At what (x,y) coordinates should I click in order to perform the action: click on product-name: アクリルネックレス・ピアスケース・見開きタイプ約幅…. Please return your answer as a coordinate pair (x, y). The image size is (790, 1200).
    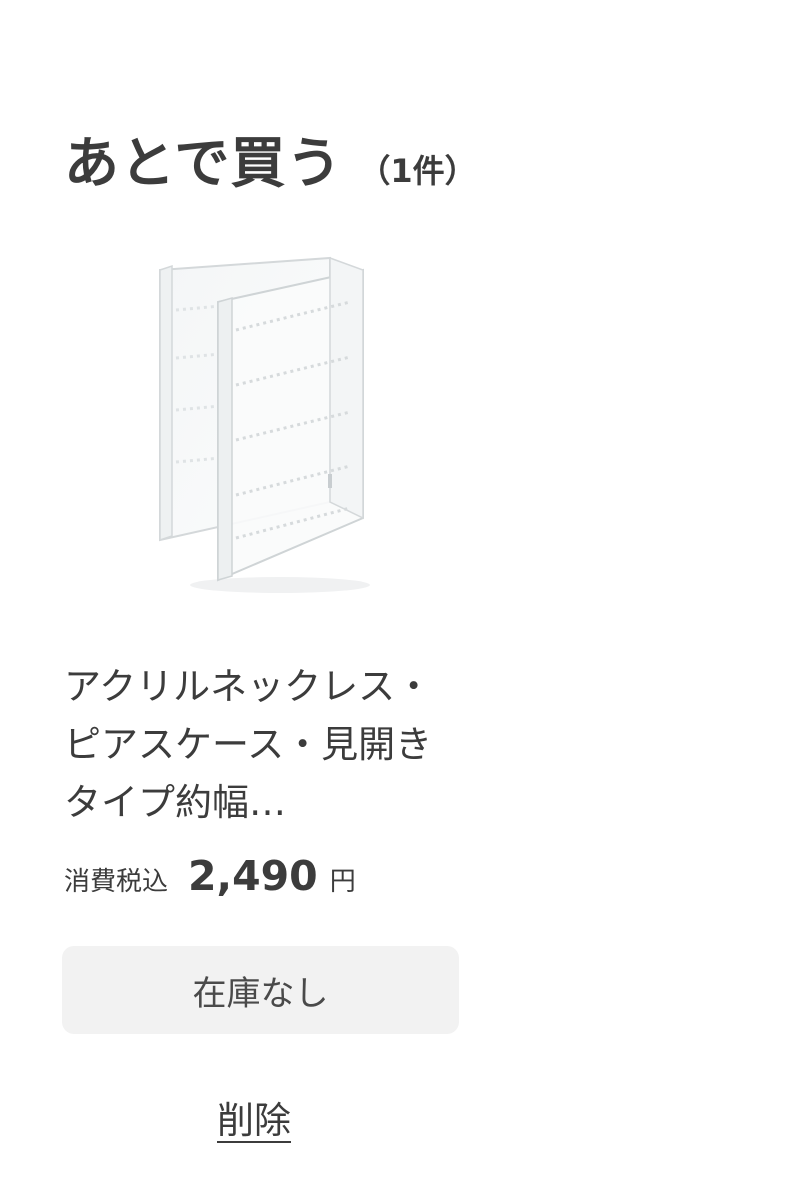
    Looking at the image, I should click on (264, 745).